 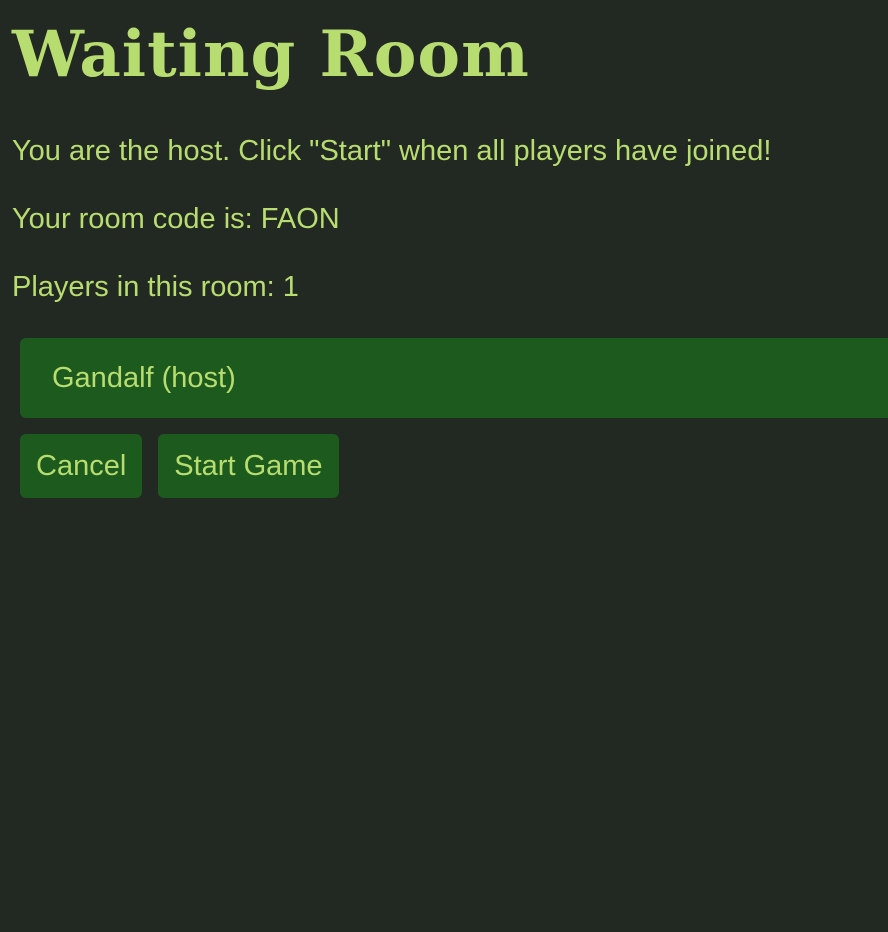 I want to click on player-name: Gandalf (host), so click(x=144, y=377).